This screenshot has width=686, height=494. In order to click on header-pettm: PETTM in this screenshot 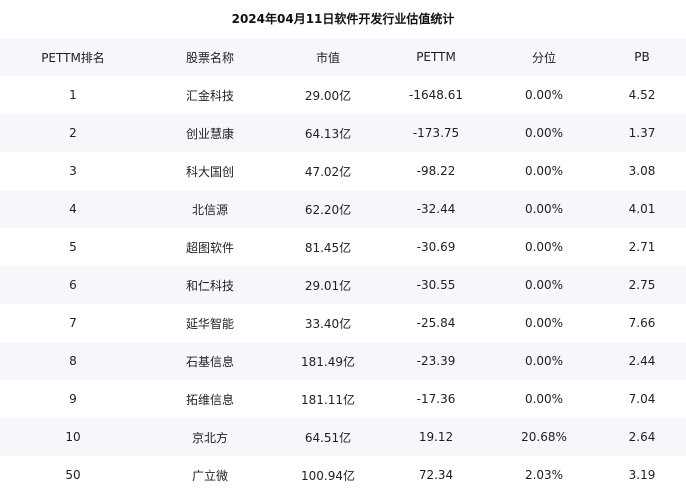, I will do `click(436, 57)`.